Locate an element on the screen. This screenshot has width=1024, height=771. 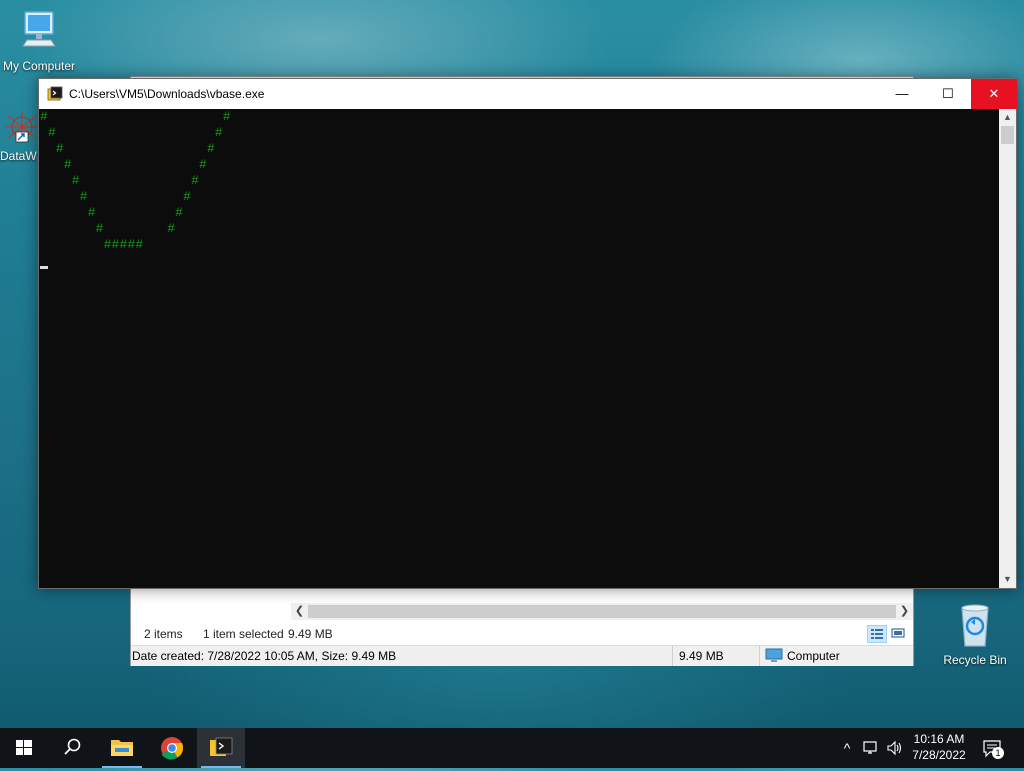
desktop-icon-recycle-bin: Recycle Bin is located at coordinates (975, 633).